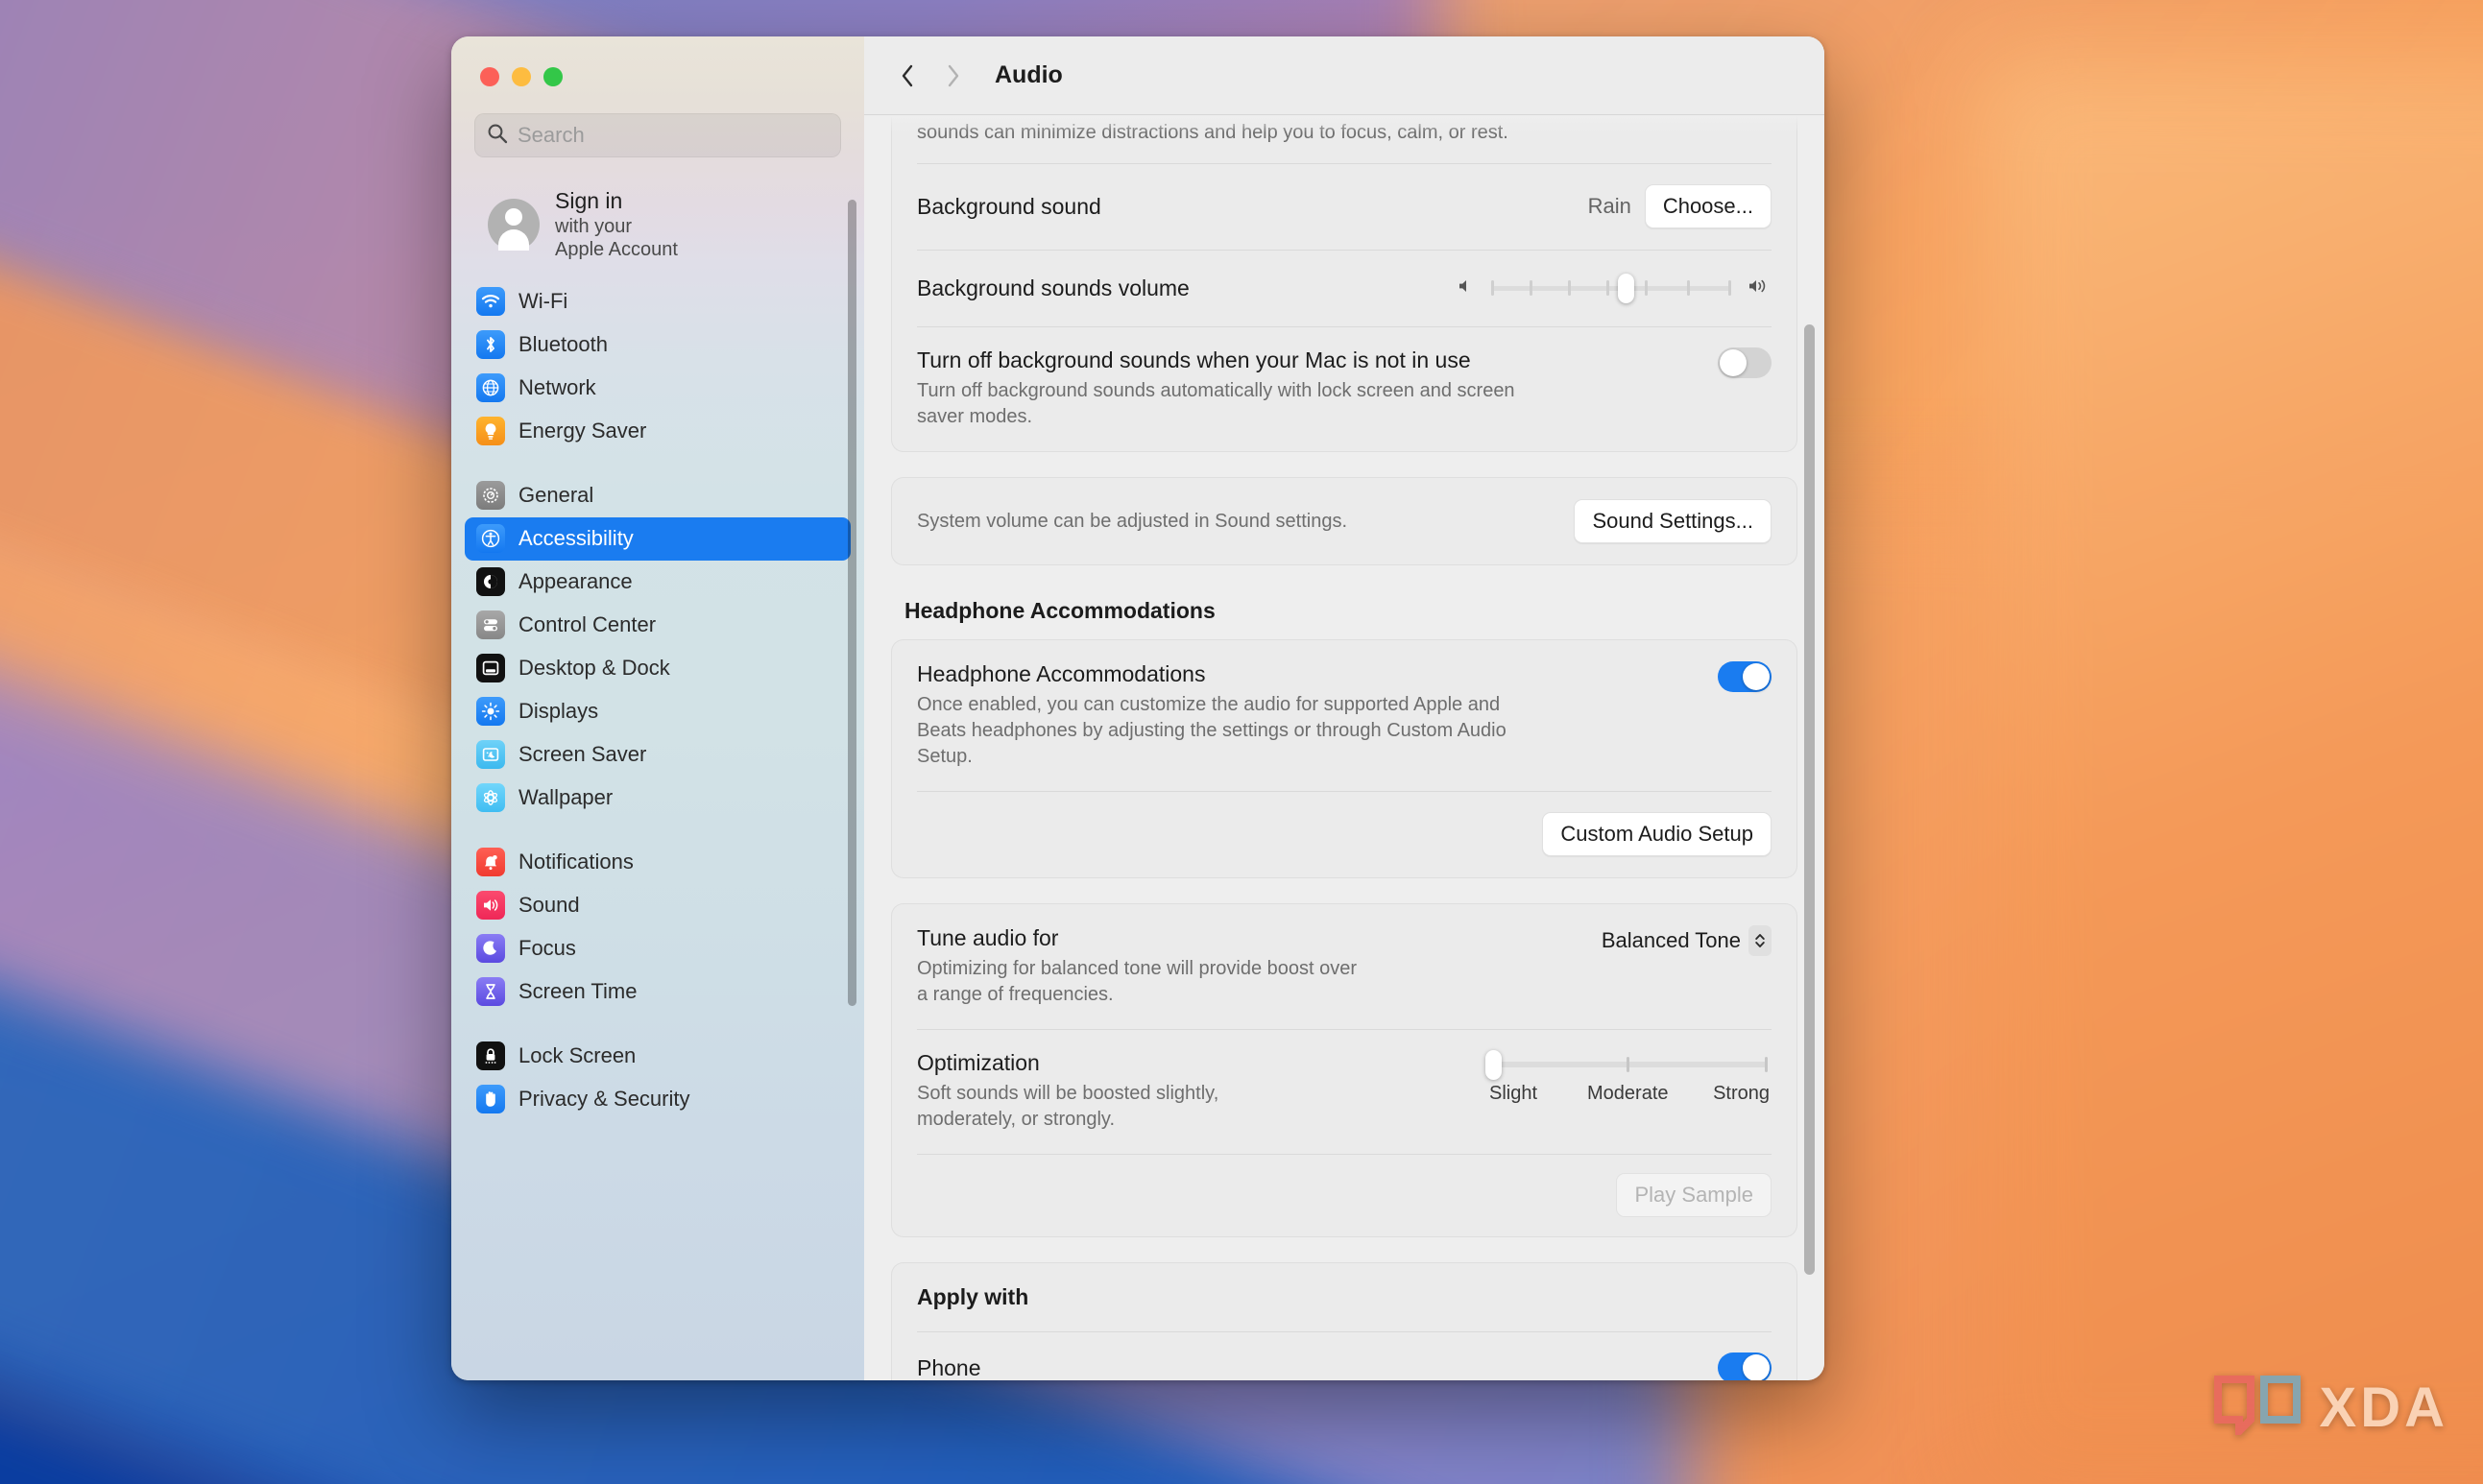  Describe the element at coordinates (658, 495) in the screenshot. I see `sidebar-item-general: General` at that location.